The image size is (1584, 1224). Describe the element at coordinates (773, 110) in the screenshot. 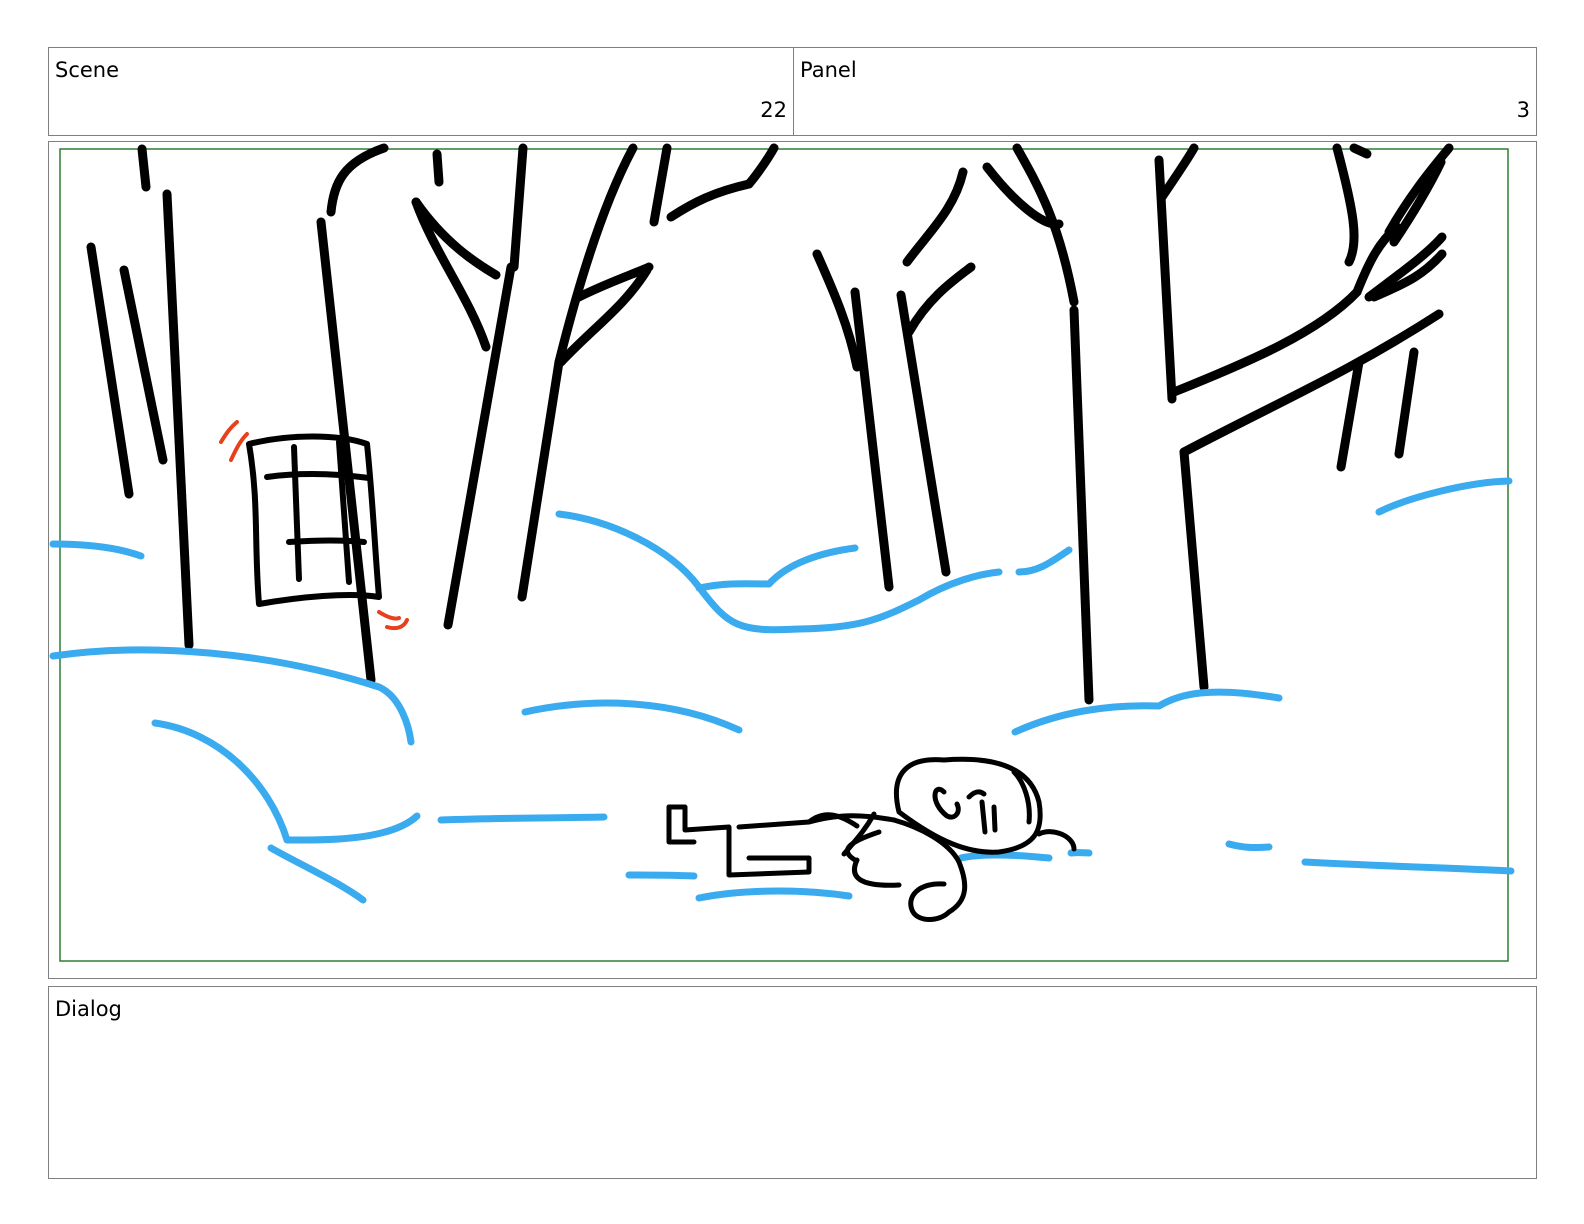

I see `scene-number: 22` at that location.